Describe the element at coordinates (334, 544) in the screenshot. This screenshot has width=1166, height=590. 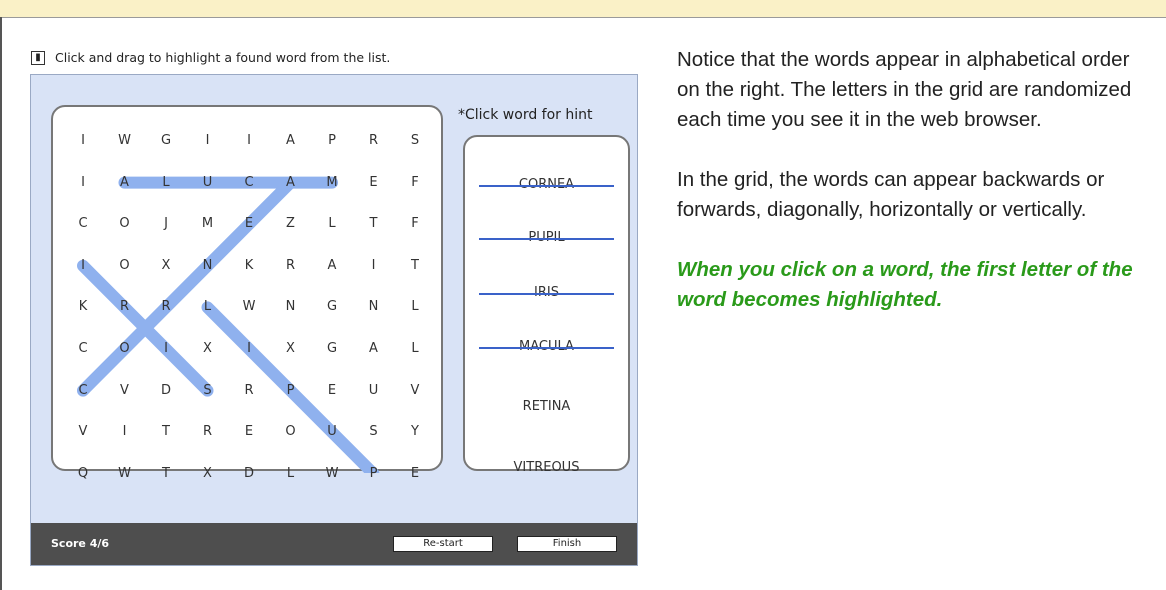
I see `bottom-bar: Score 4/6 Re-start Finish` at that location.